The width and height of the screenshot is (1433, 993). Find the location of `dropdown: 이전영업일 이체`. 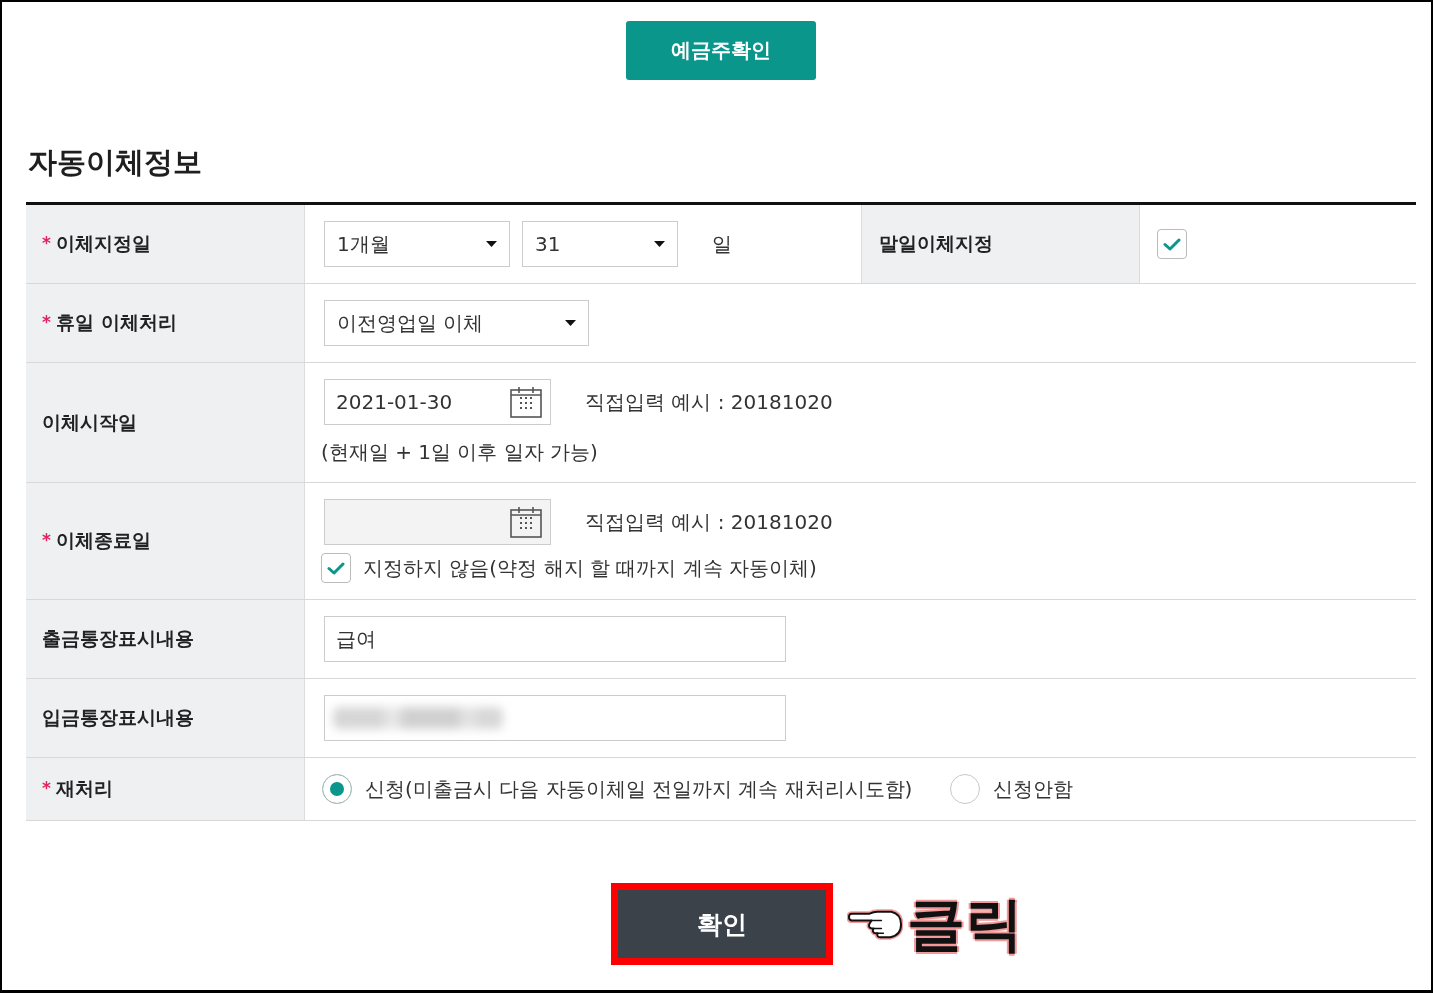

dropdown: 이전영업일 이체 is located at coordinates (456, 323).